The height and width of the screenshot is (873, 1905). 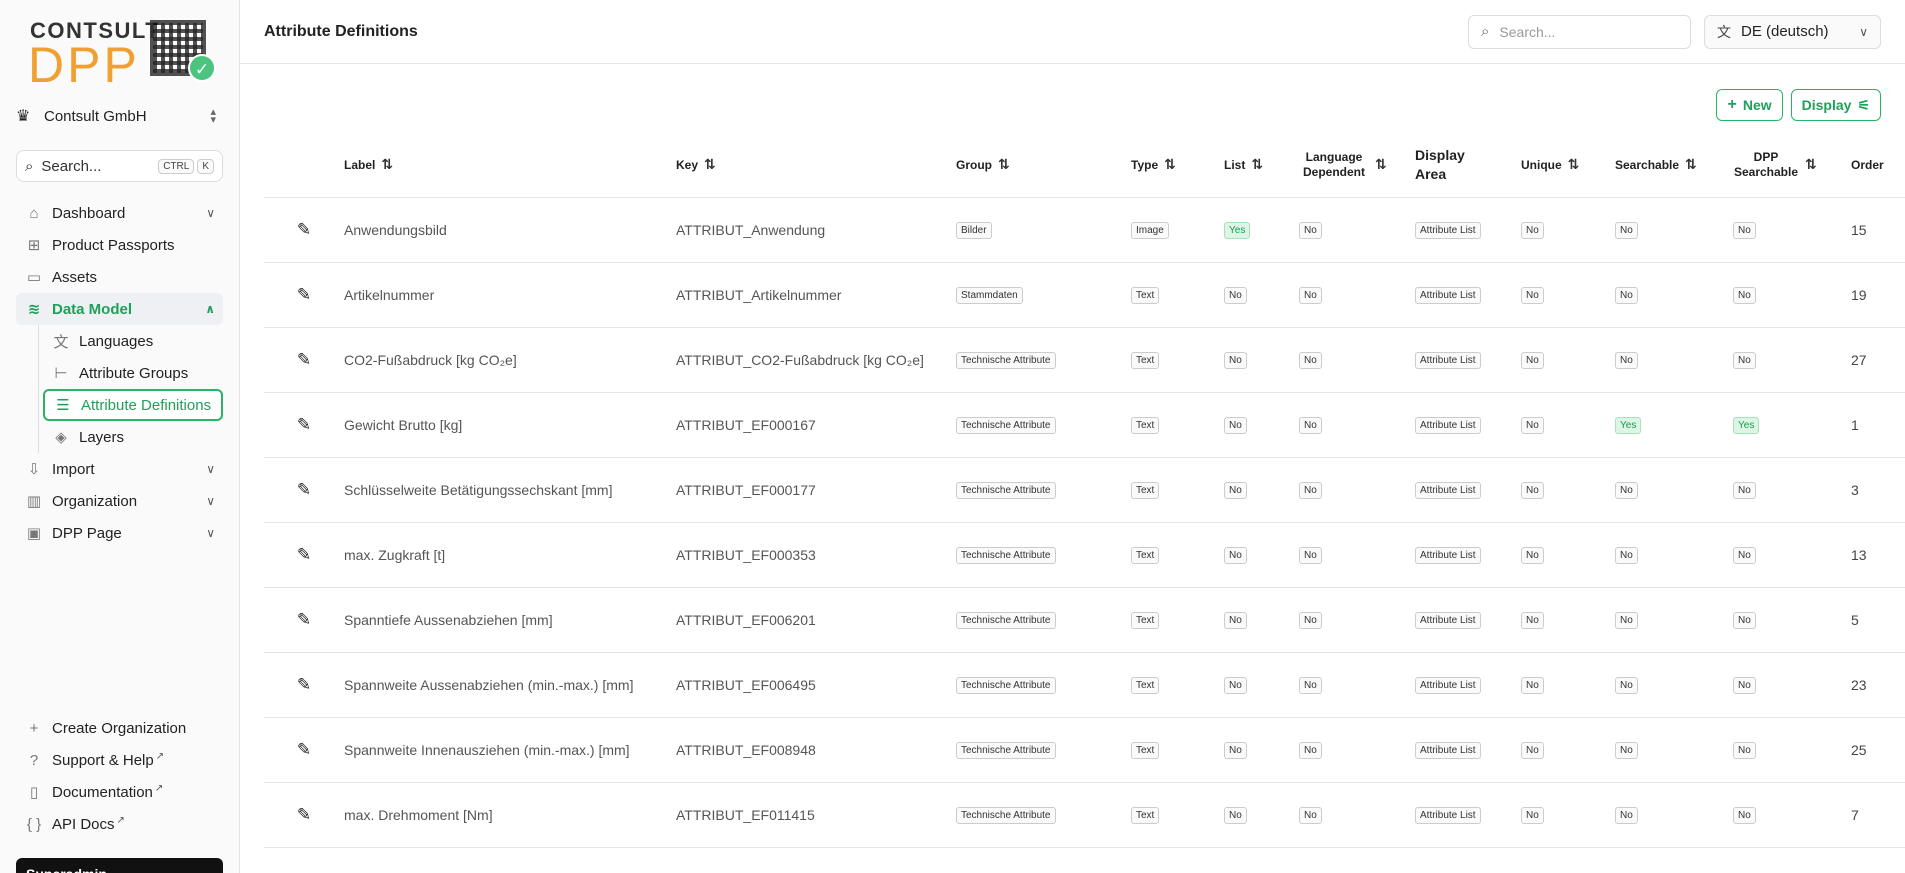 What do you see at coordinates (510, 165) in the screenshot?
I see `header-label: Label ⇅` at bounding box center [510, 165].